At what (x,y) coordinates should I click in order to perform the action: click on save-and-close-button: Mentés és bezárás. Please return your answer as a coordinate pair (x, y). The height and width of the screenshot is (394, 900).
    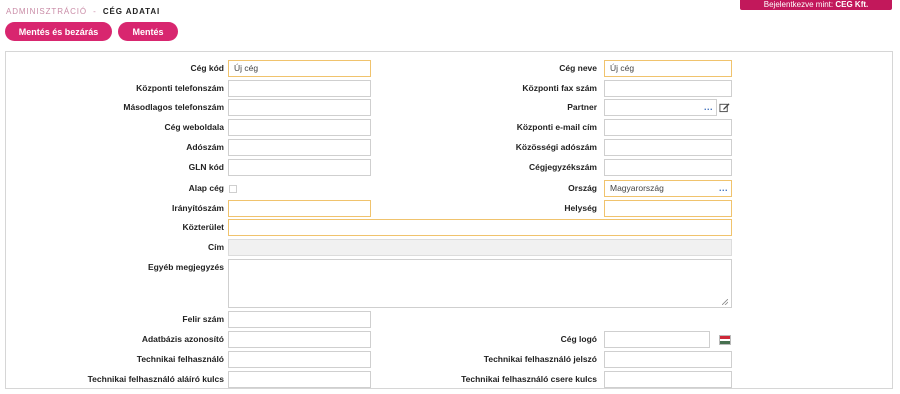
    Looking at the image, I should click on (58, 31).